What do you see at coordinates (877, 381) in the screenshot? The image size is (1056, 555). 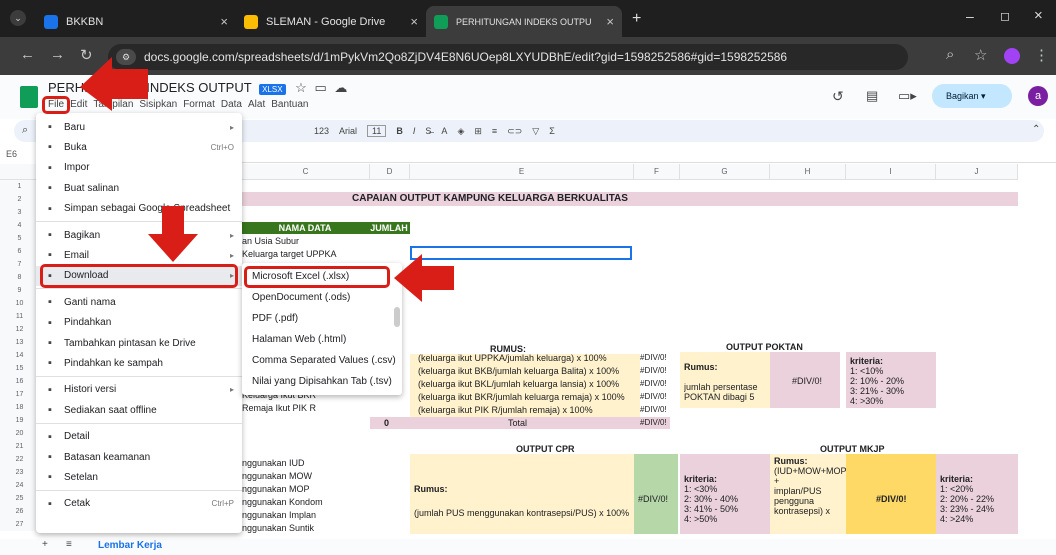 I see `poktan-kriteria-line: 2: 10% - 20%` at bounding box center [877, 381].